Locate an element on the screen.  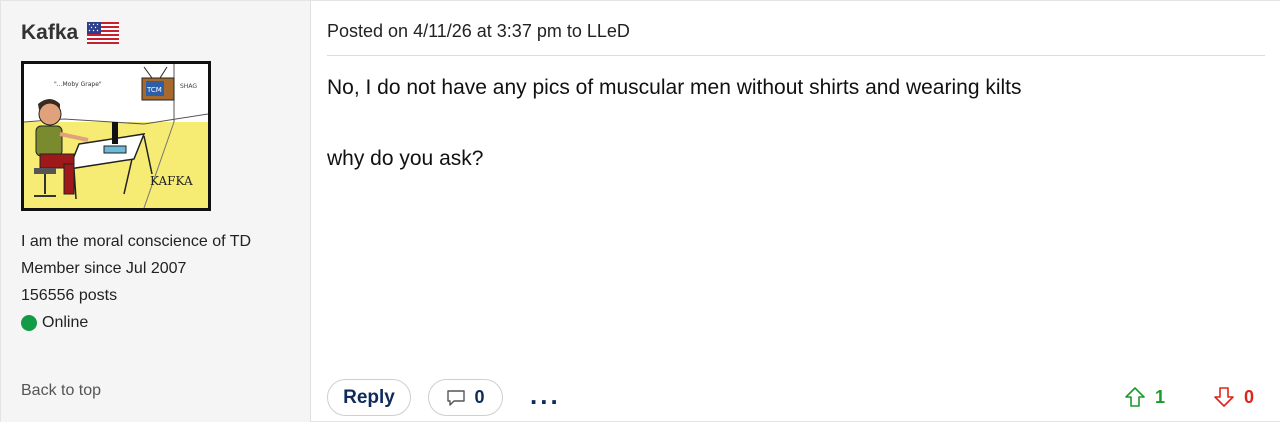
author-avatar: "...Moby Grape" TCM SHAG KAFKA is located at coordinates (116, 136).